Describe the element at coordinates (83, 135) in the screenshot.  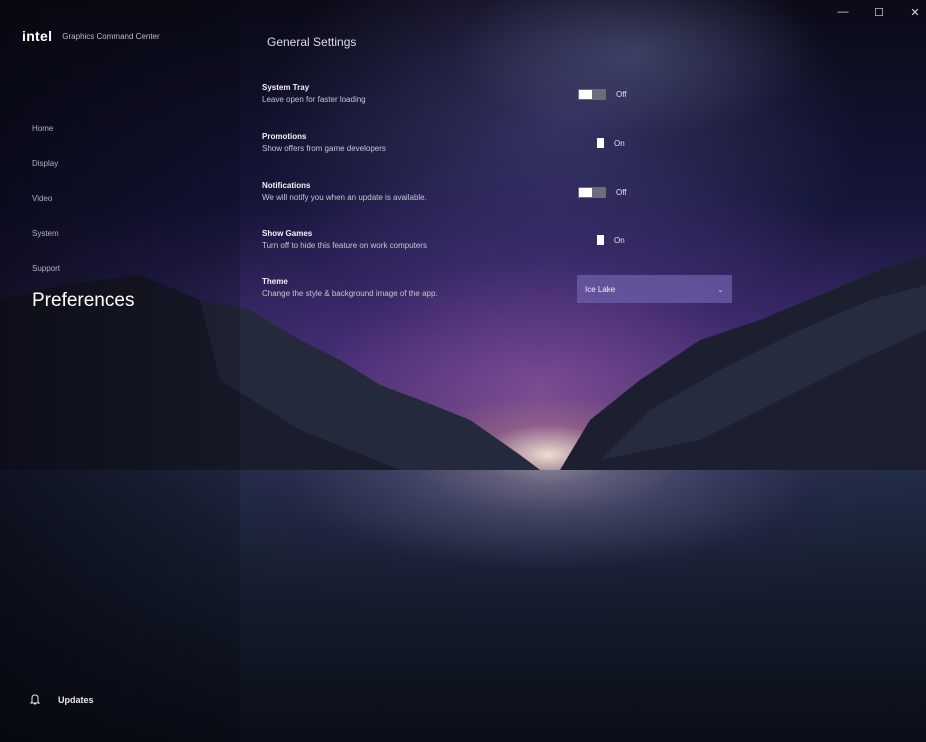
I see `sidebar-item-home: Home` at that location.